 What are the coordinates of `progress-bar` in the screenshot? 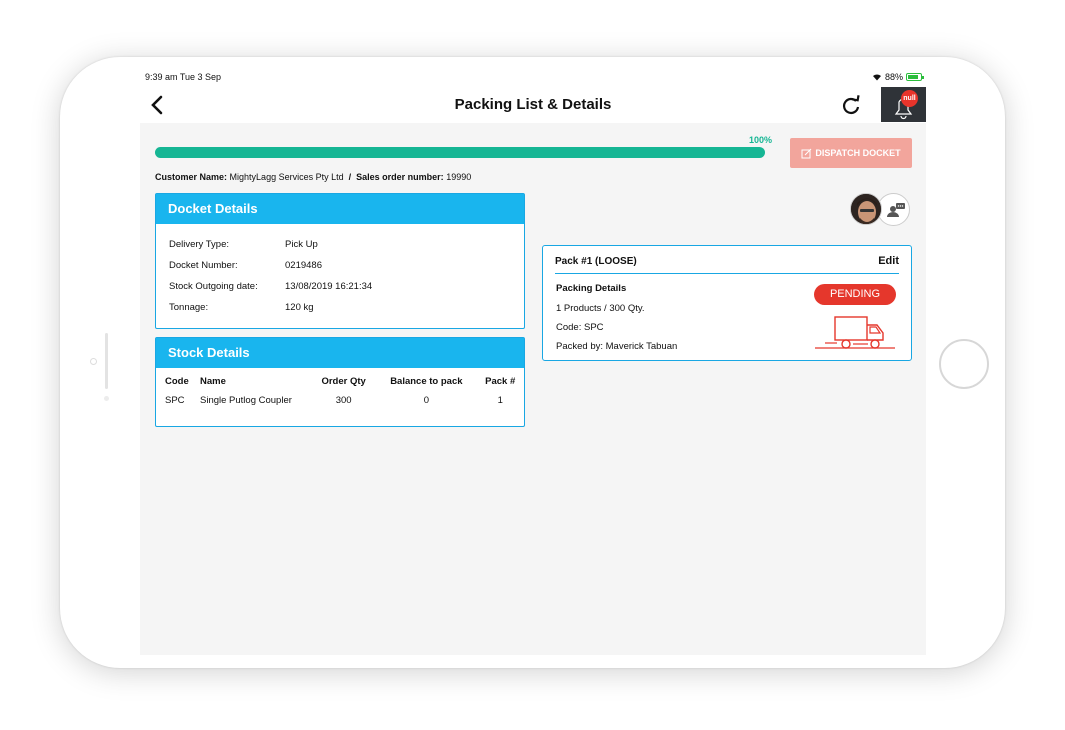 It's located at (460, 152).